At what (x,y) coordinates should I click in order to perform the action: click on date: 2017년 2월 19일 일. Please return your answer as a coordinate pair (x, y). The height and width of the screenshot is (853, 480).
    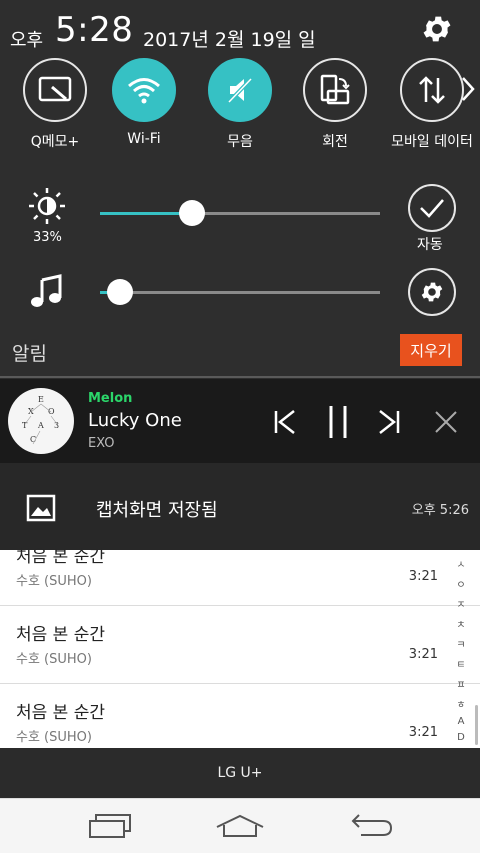
    Looking at the image, I should click on (229, 38).